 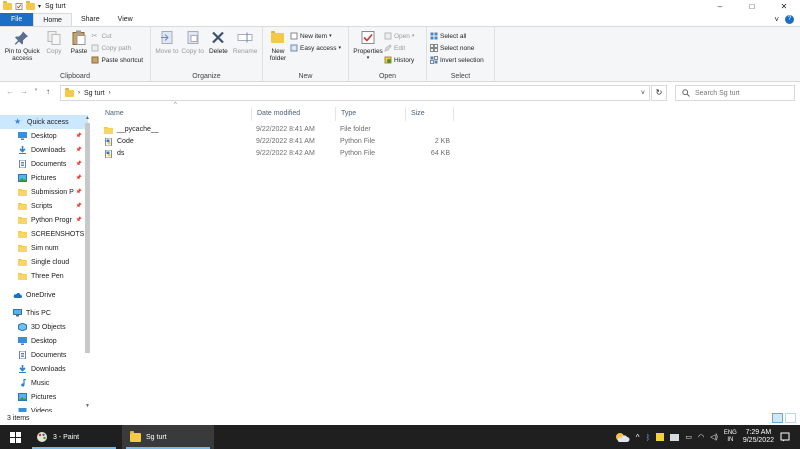 What do you see at coordinates (430, 114) in the screenshot?
I see `column-header-size: Size` at bounding box center [430, 114].